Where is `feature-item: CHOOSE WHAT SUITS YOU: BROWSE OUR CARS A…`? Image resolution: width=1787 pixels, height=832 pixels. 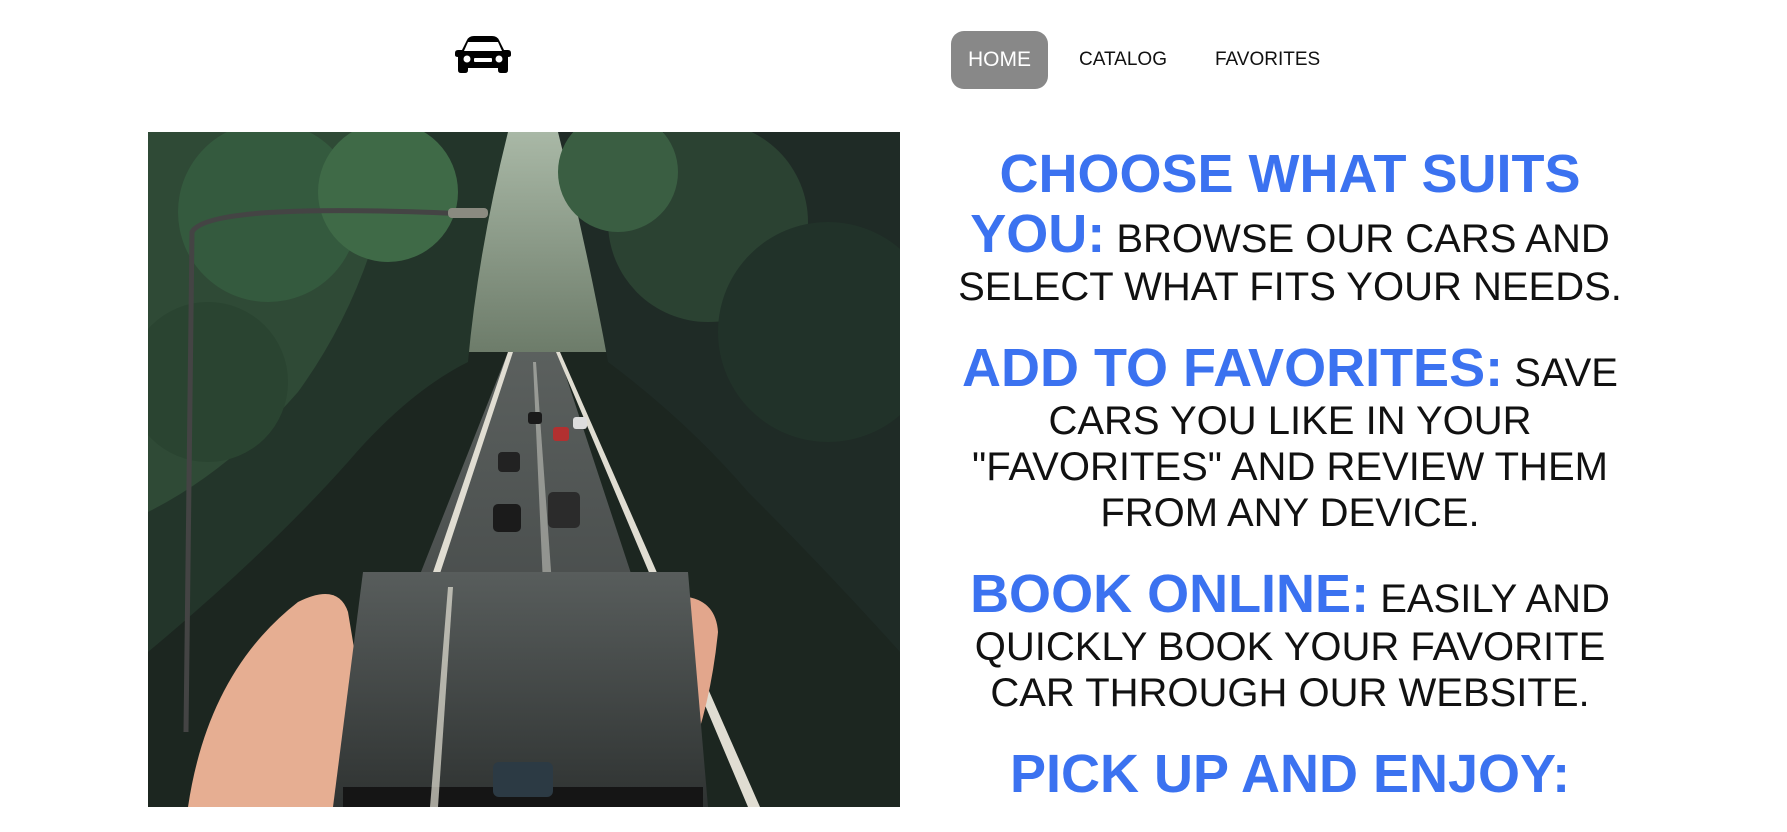 feature-item: CHOOSE WHAT SUITS YOU: BROWSE OUR CARS A… is located at coordinates (1290, 227).